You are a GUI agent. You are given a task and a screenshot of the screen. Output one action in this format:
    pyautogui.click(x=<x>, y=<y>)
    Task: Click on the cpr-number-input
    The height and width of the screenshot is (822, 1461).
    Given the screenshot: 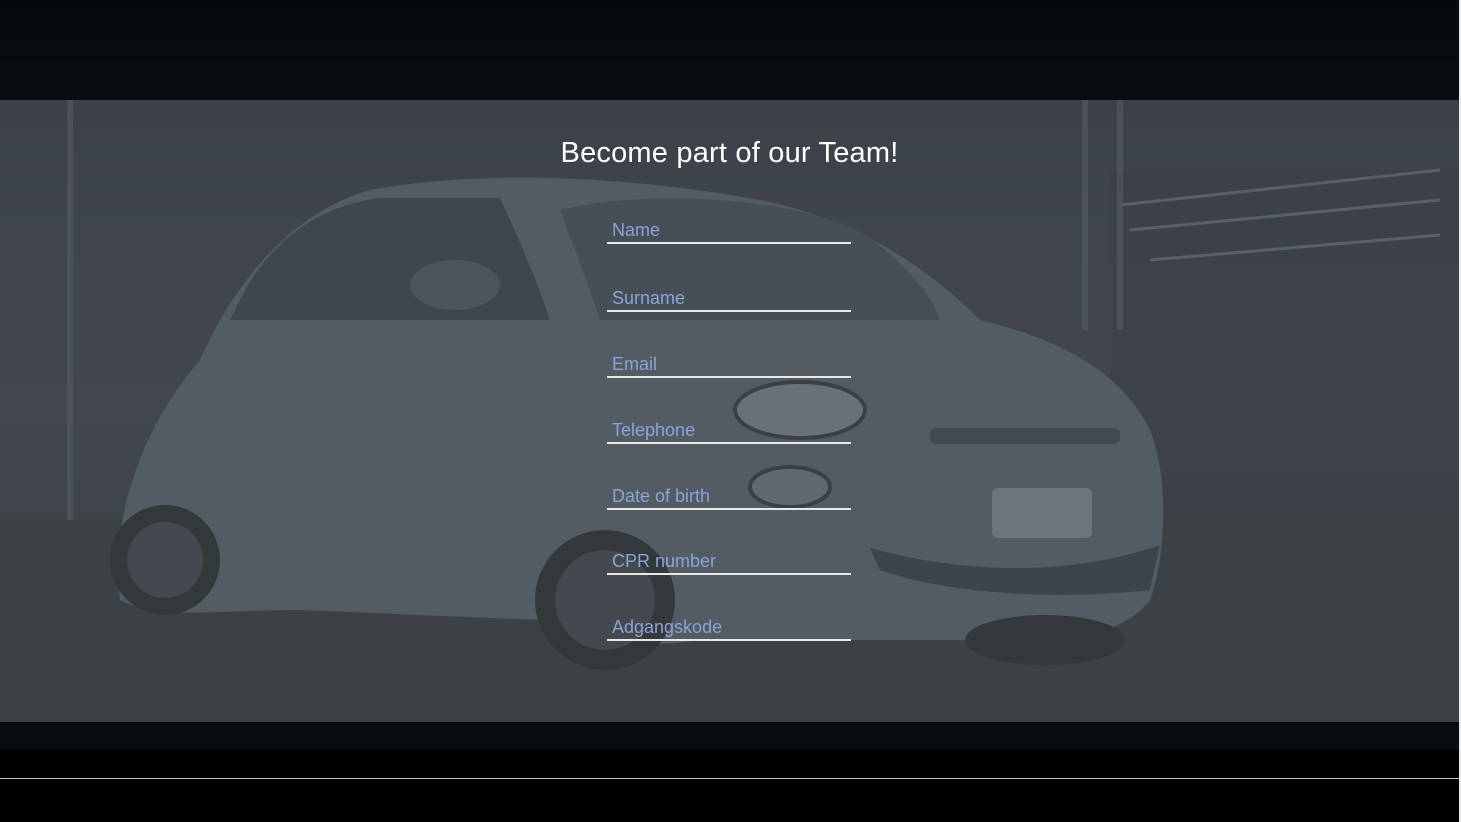 What is the action you would take?
    pyautogui.click(x=729, y=562)
    